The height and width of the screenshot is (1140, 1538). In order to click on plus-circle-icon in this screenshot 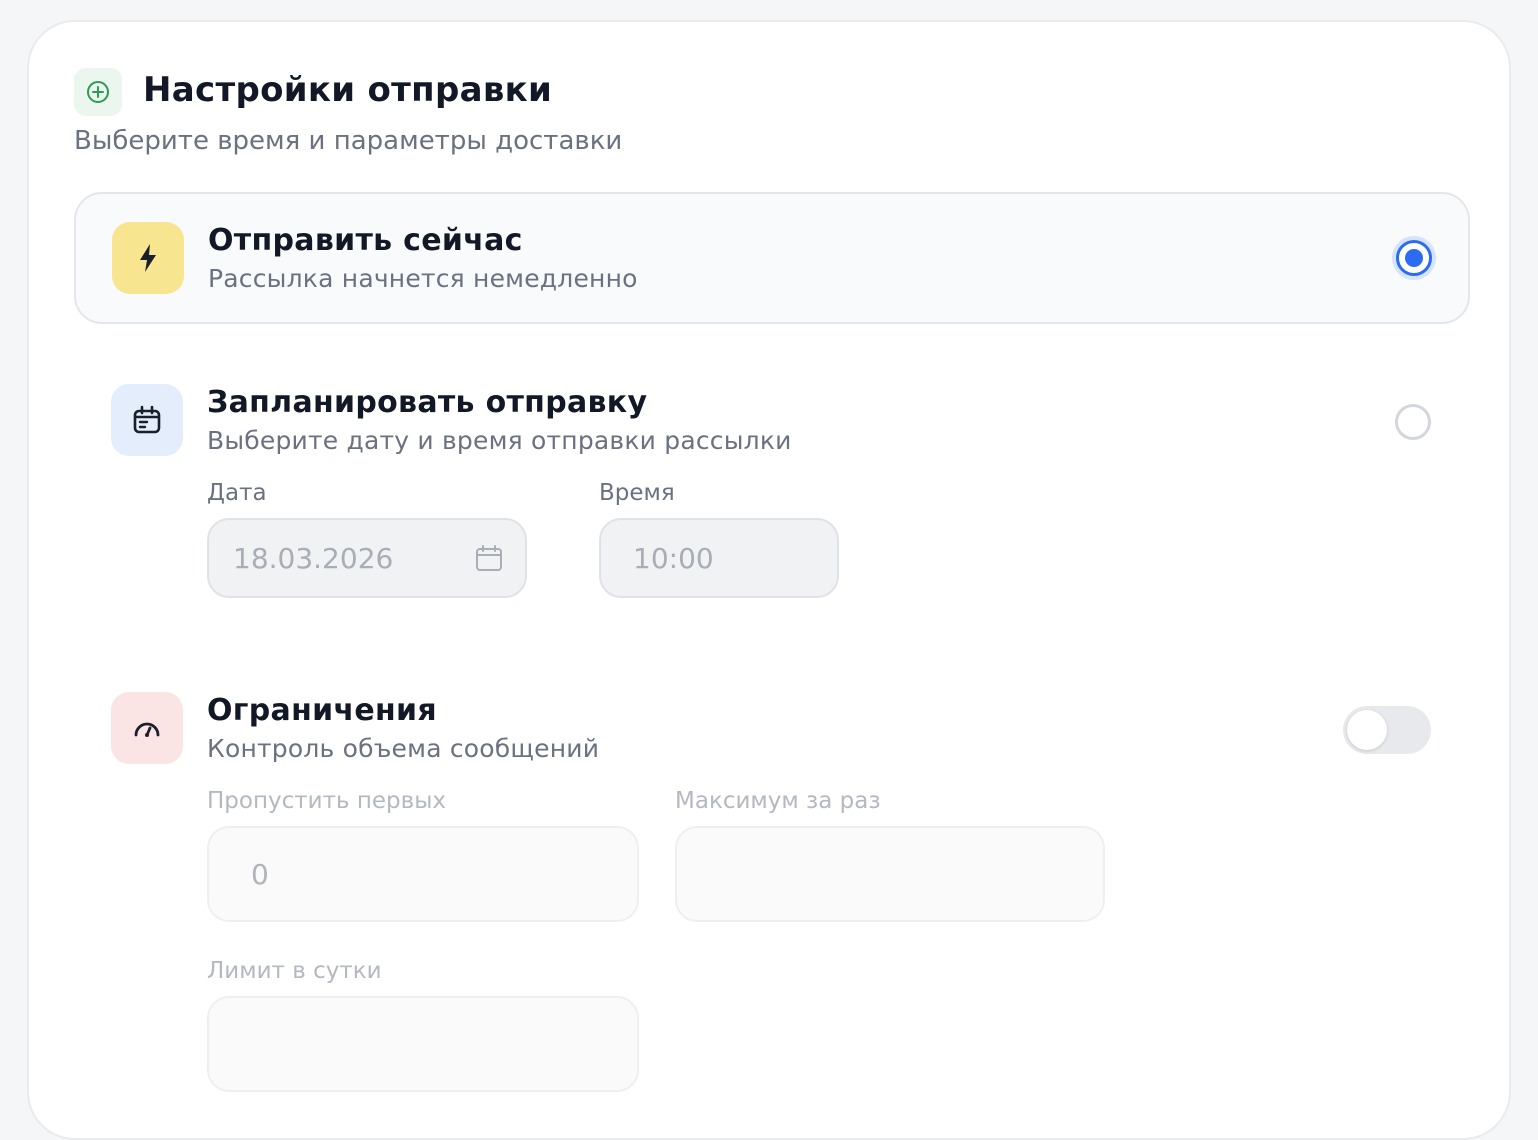, I will do `click(98, 92)`.